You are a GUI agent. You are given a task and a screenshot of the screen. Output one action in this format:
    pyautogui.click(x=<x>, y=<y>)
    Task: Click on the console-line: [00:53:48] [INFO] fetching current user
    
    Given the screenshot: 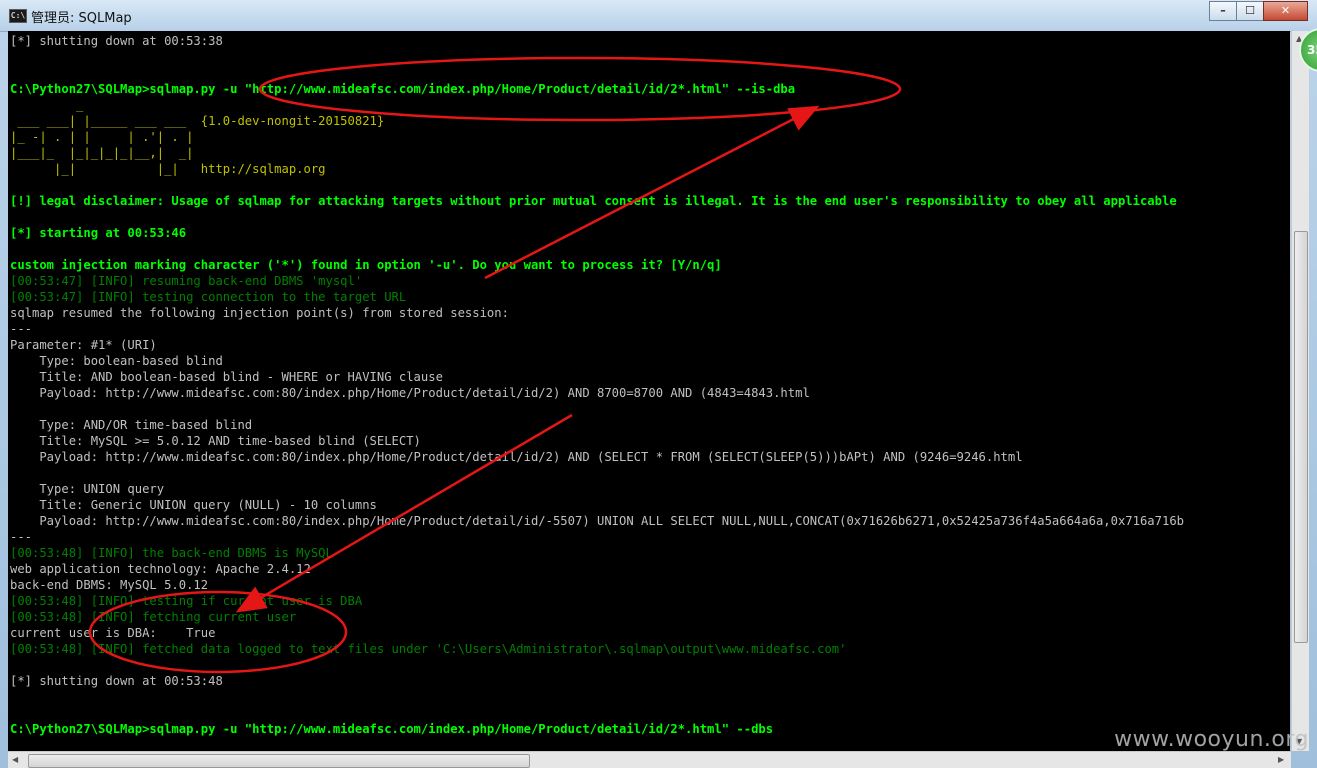 What is the action you would take?
    pyautogui.click(x=153, y=617)
    